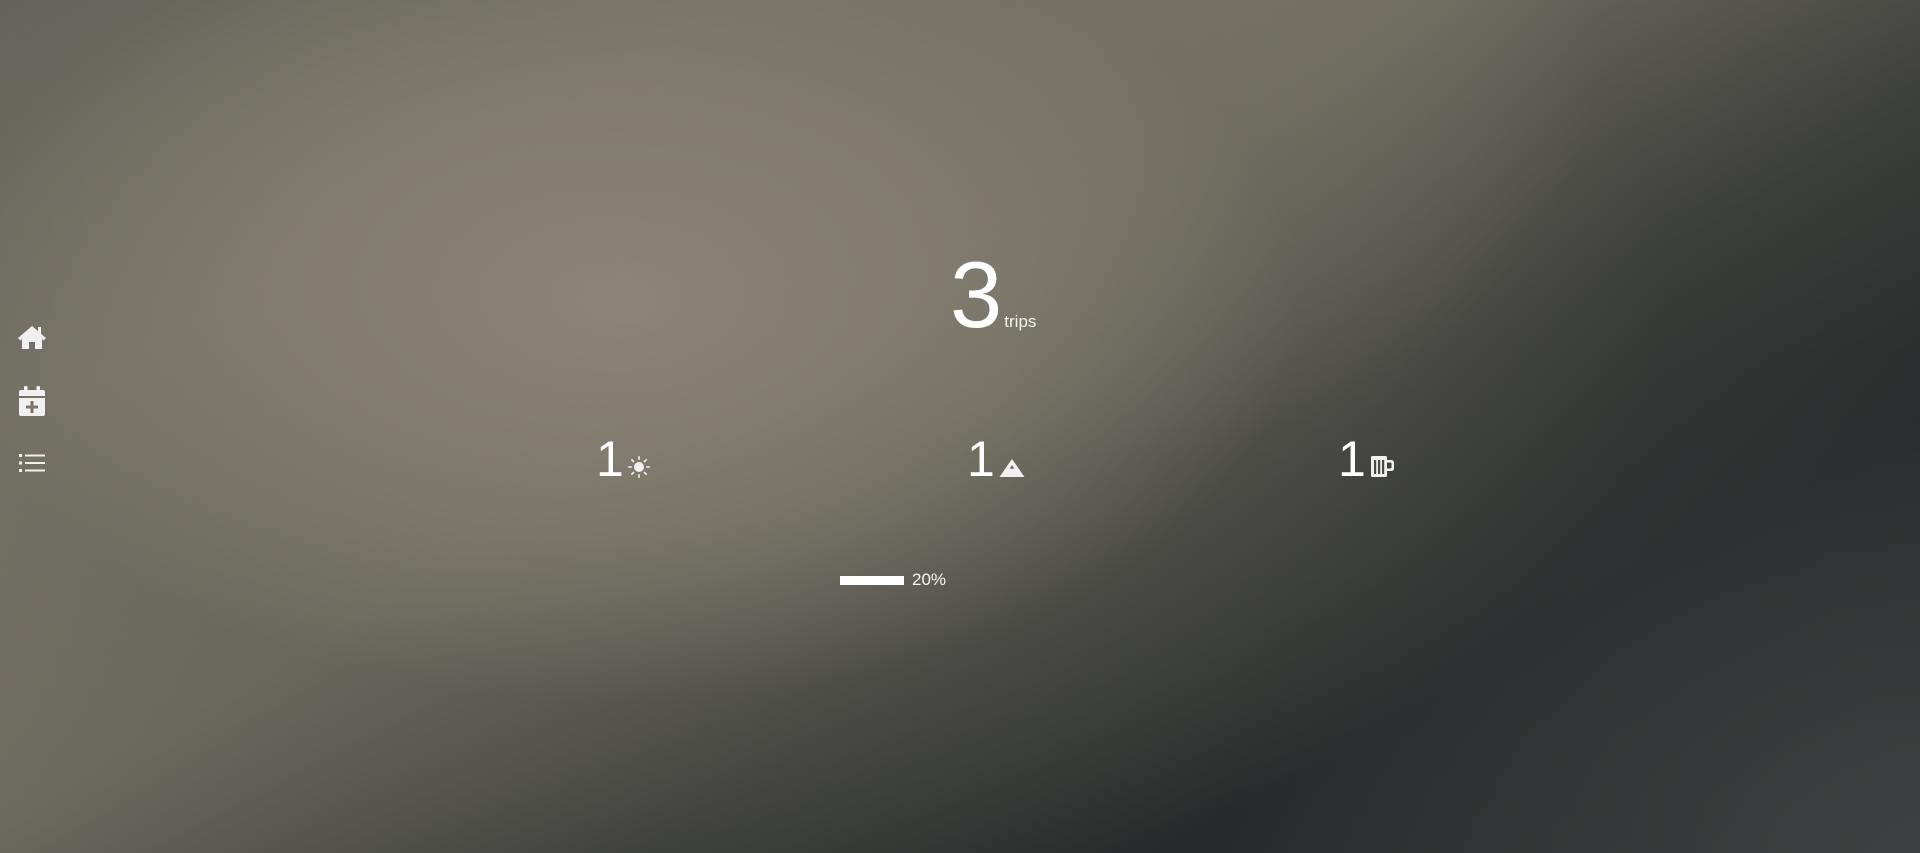 The width and height of the screenshot is (1920, 853). I want to click on nav-list-button, so click(32, 463).